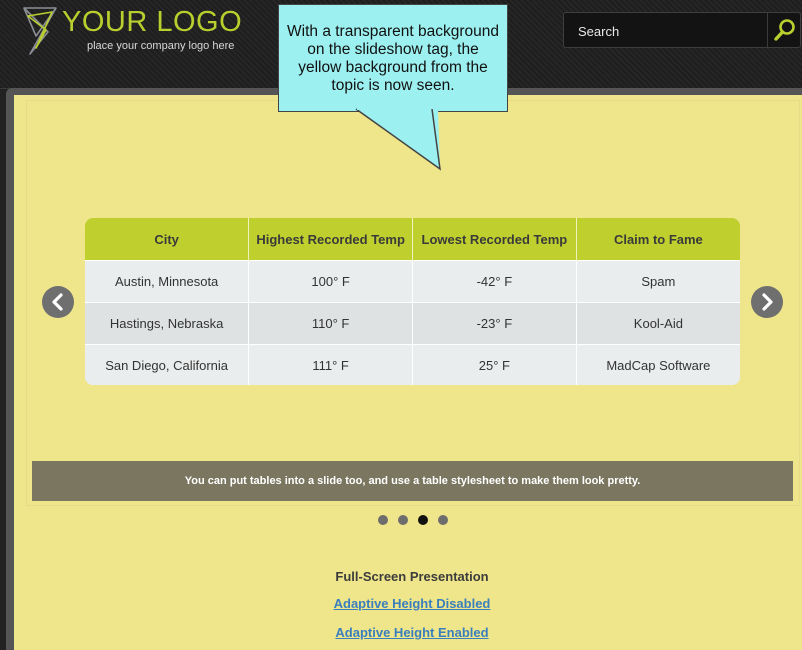  I want to click on table-cell: -23° F, so click(494, 323).